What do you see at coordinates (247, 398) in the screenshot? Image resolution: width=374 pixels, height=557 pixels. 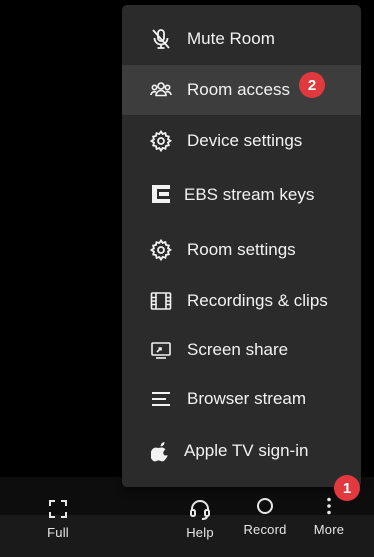 I see `menu-item-label: Browser stream` at bounding box center [247, 398].